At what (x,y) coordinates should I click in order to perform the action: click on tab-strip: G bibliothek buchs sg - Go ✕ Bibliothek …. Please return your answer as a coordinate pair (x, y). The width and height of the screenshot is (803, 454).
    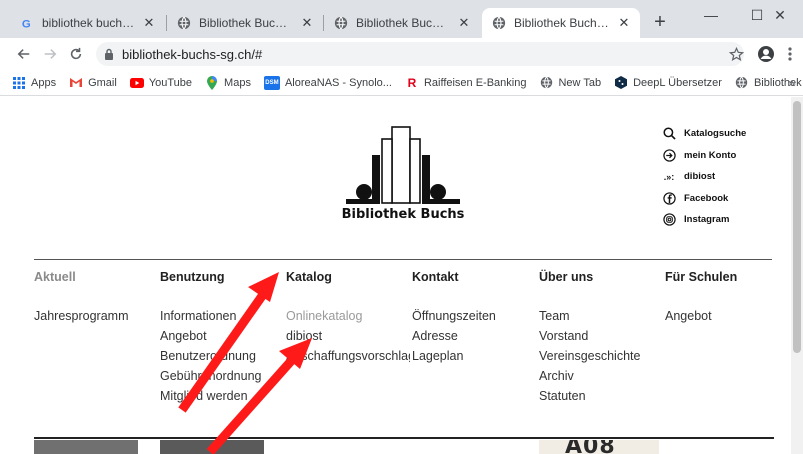
    Looking at the image, I should click on (401, 19).